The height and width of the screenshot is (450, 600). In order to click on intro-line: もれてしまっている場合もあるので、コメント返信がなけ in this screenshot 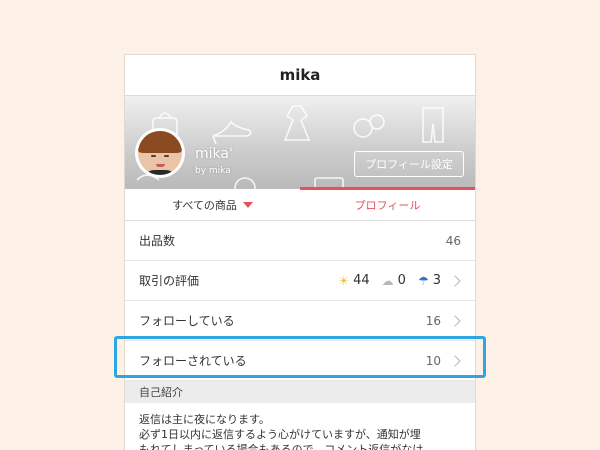, I will do `click(281, 446)`.